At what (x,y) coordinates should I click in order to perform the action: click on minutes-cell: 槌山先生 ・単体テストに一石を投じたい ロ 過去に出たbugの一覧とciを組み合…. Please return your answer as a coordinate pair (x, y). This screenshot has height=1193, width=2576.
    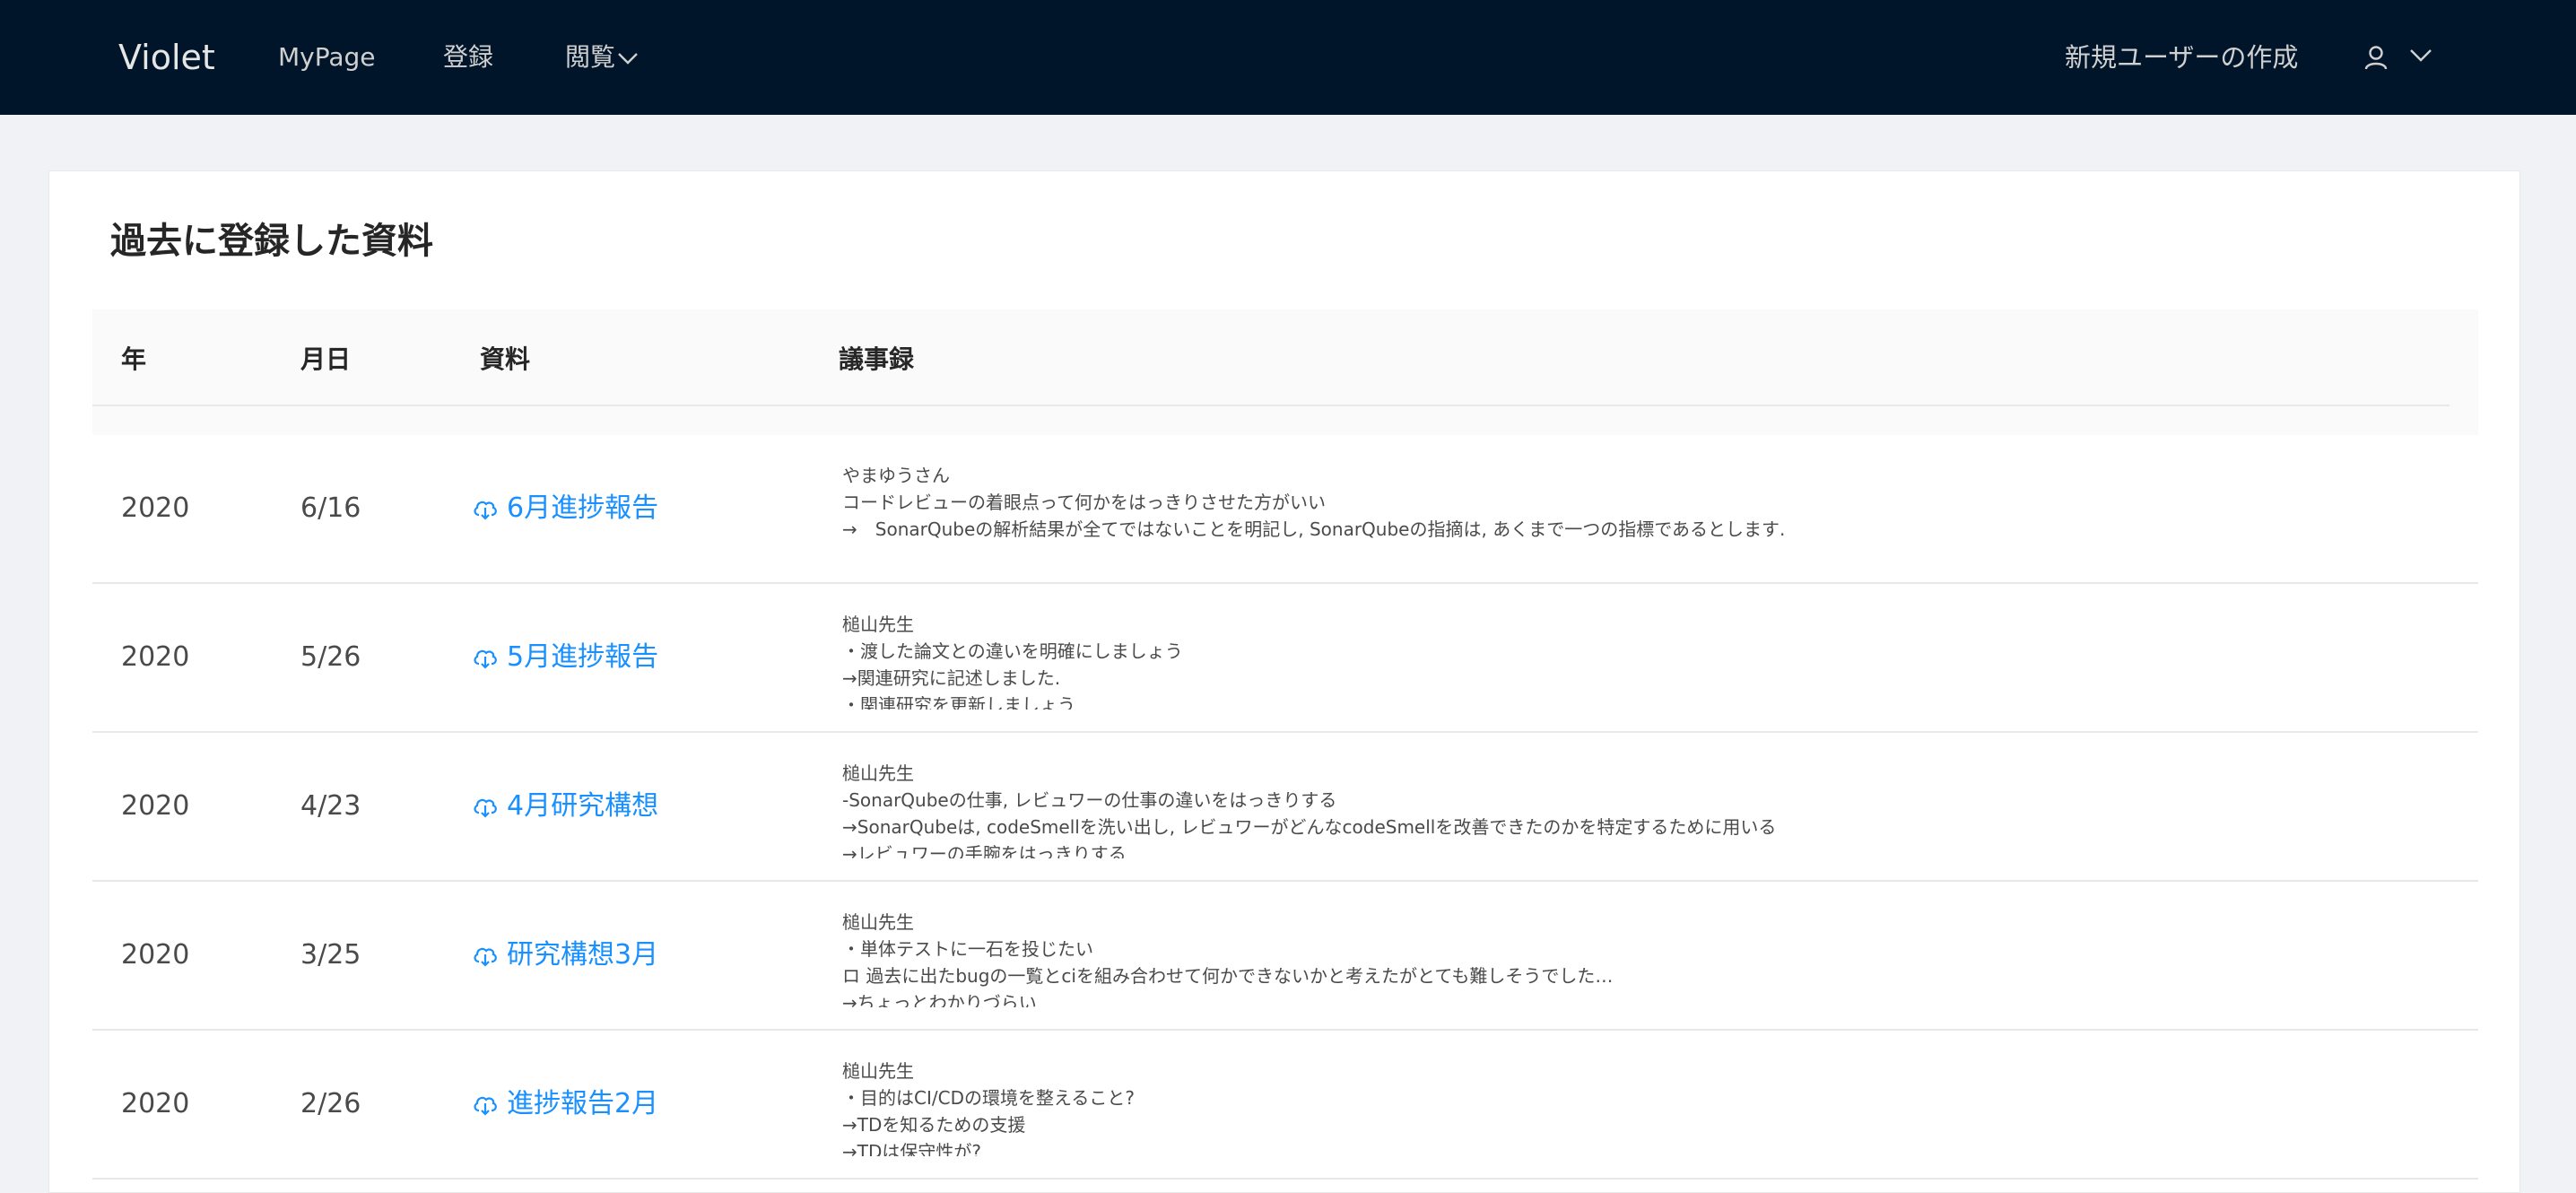
    Looking at the image, I should click on (1640, 958).